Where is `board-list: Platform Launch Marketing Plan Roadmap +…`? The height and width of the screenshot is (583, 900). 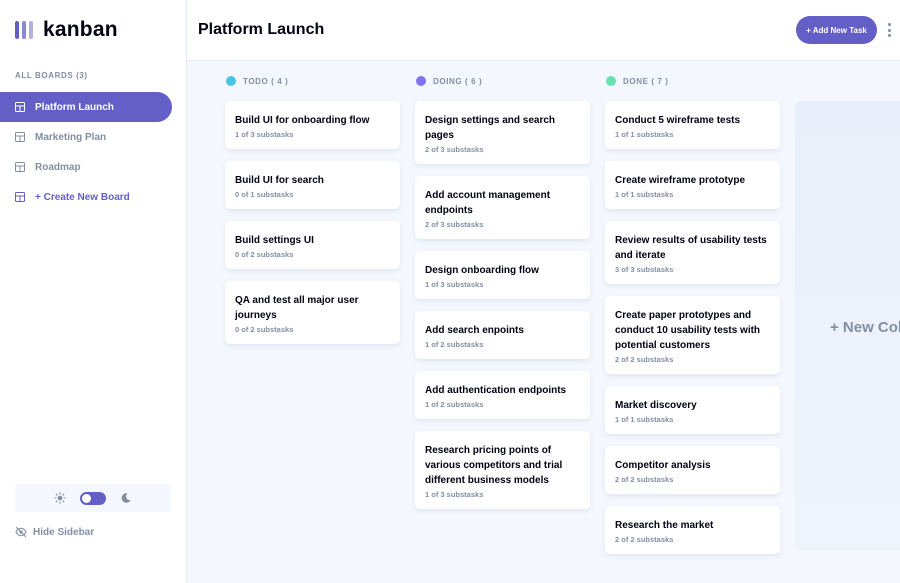
board-list: Platform Launch Marketing Plan Roadmap +… is located at coordinates (86, 152).